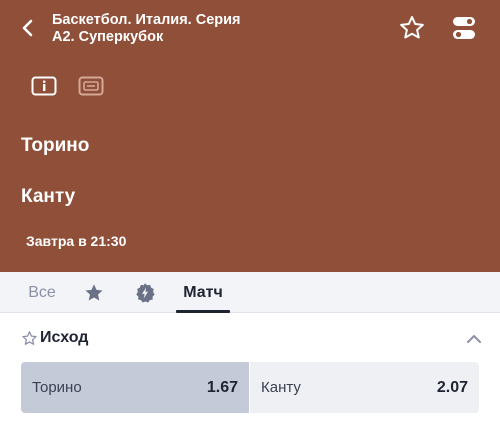 This screenshot has width=500, height=427. What do you see at coordinates (281, 387) in the screenshot?
I see `outcome-away-name: Канту` at bounding box center [281, 387].